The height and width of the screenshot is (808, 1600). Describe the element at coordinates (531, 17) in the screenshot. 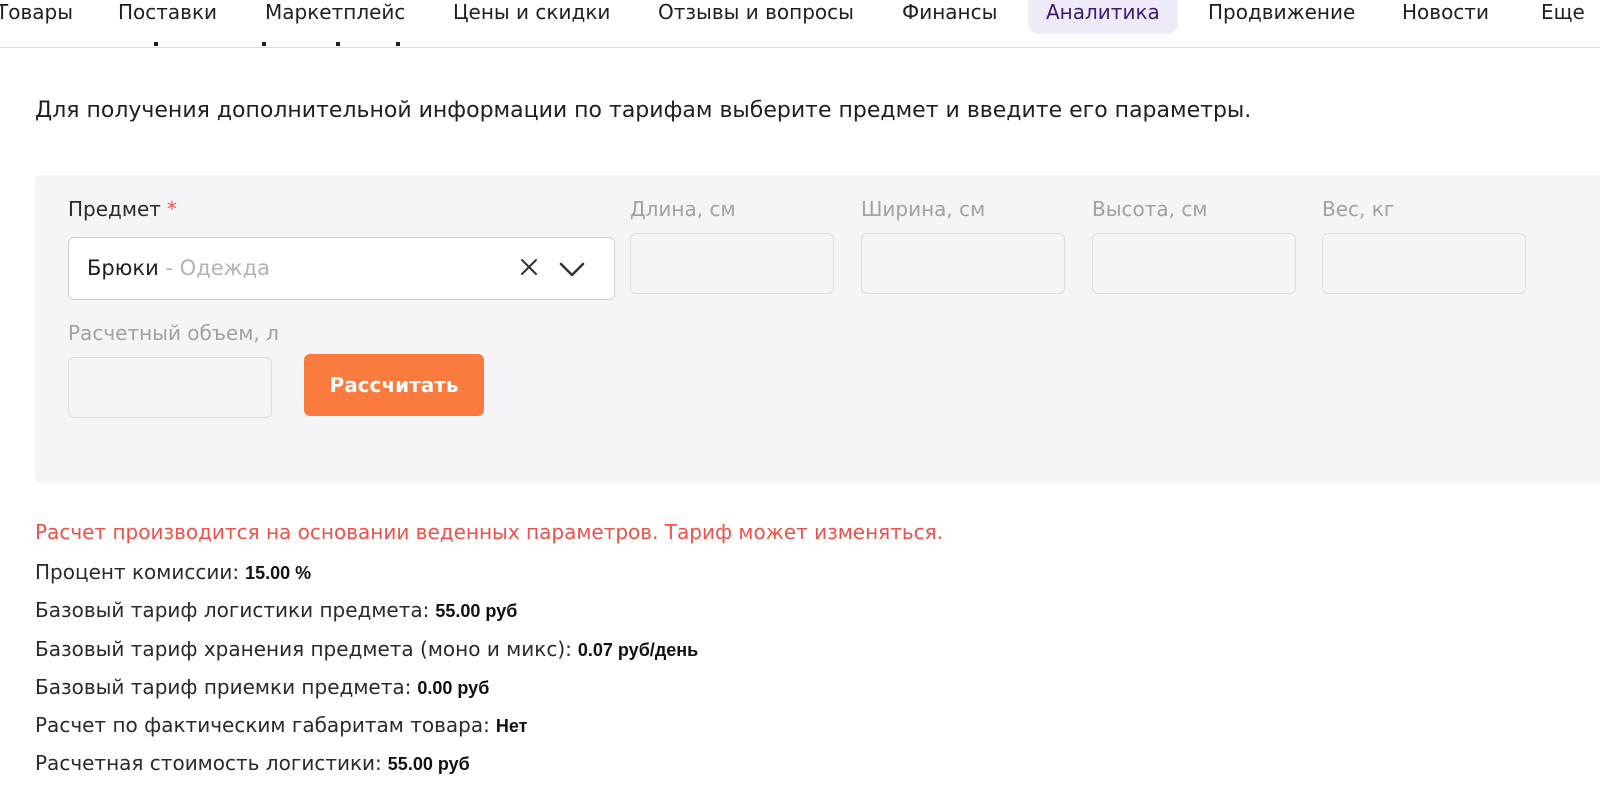

I see `nav-item-prices: Цены и скидки` at that location.